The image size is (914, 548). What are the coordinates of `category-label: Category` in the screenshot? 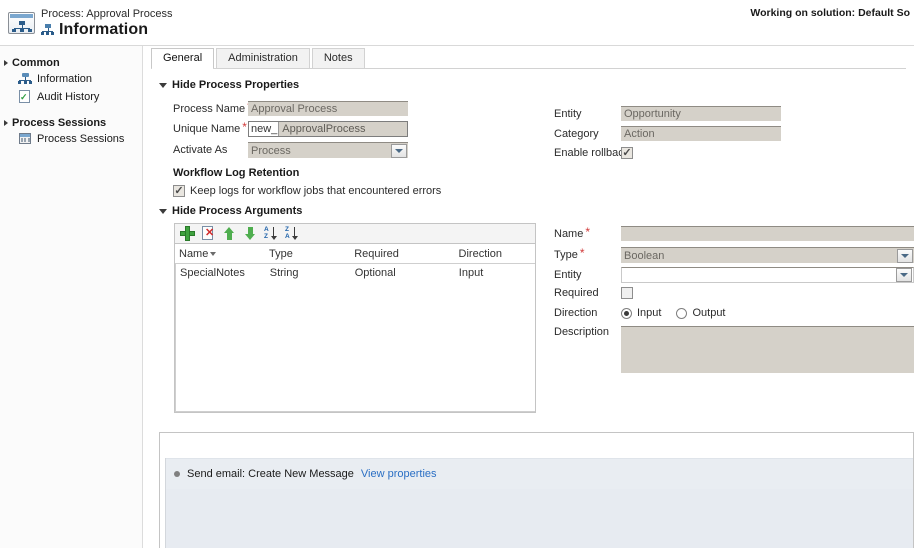 It's located at (576, 133).